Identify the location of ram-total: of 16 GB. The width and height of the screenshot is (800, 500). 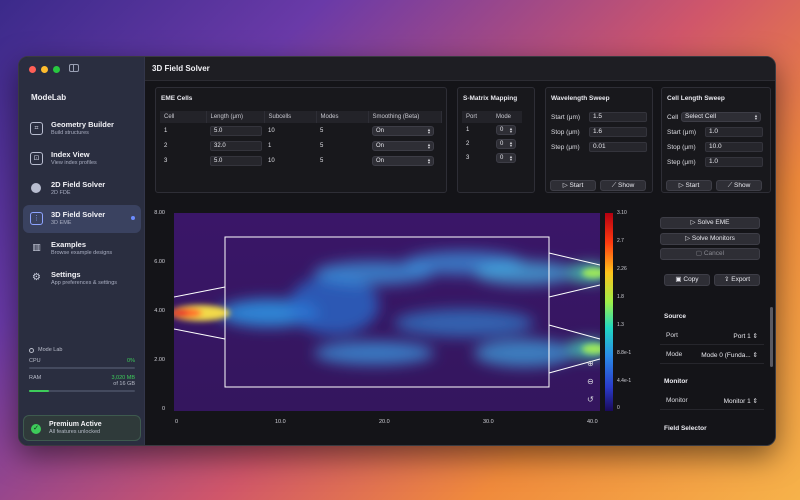
(124, 384).